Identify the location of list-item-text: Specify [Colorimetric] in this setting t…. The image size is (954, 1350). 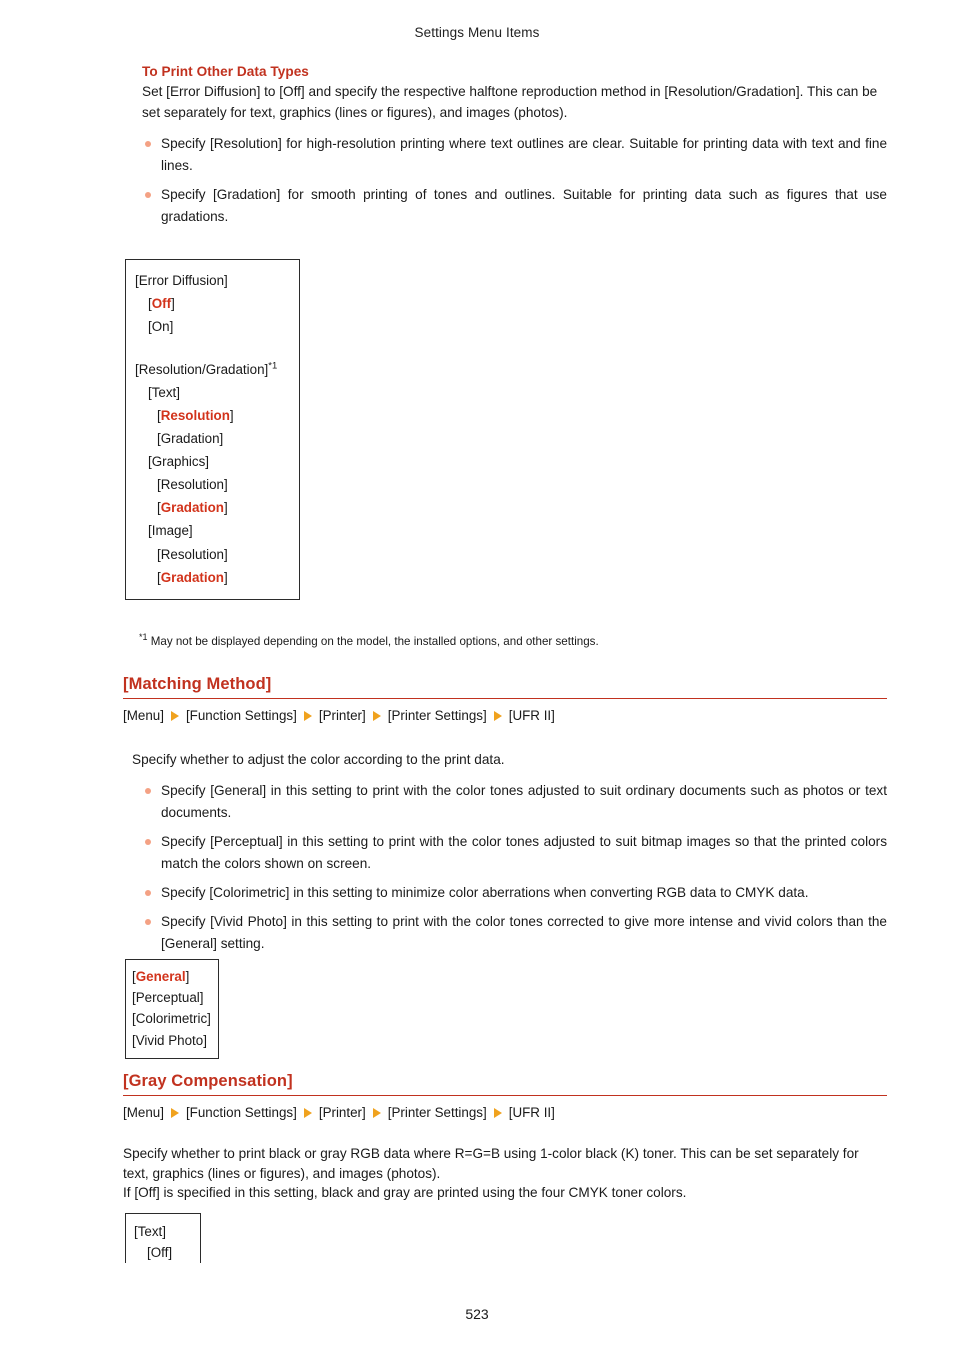
(485, 892).